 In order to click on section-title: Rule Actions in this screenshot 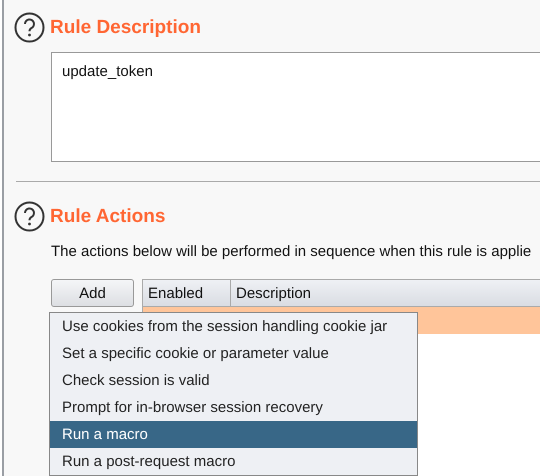, I will do `click(108, 217)`.